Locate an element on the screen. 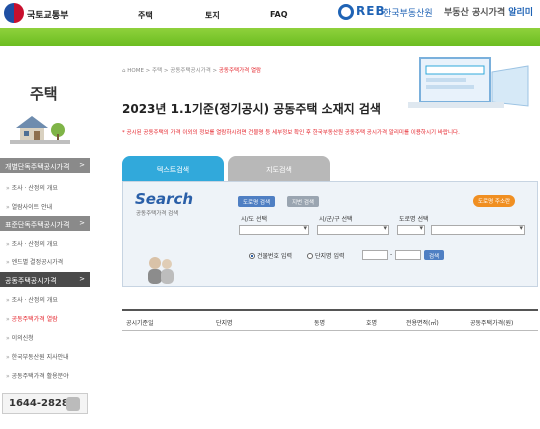  road-label: 도로명 선택 is located at coordinates (414, 219).